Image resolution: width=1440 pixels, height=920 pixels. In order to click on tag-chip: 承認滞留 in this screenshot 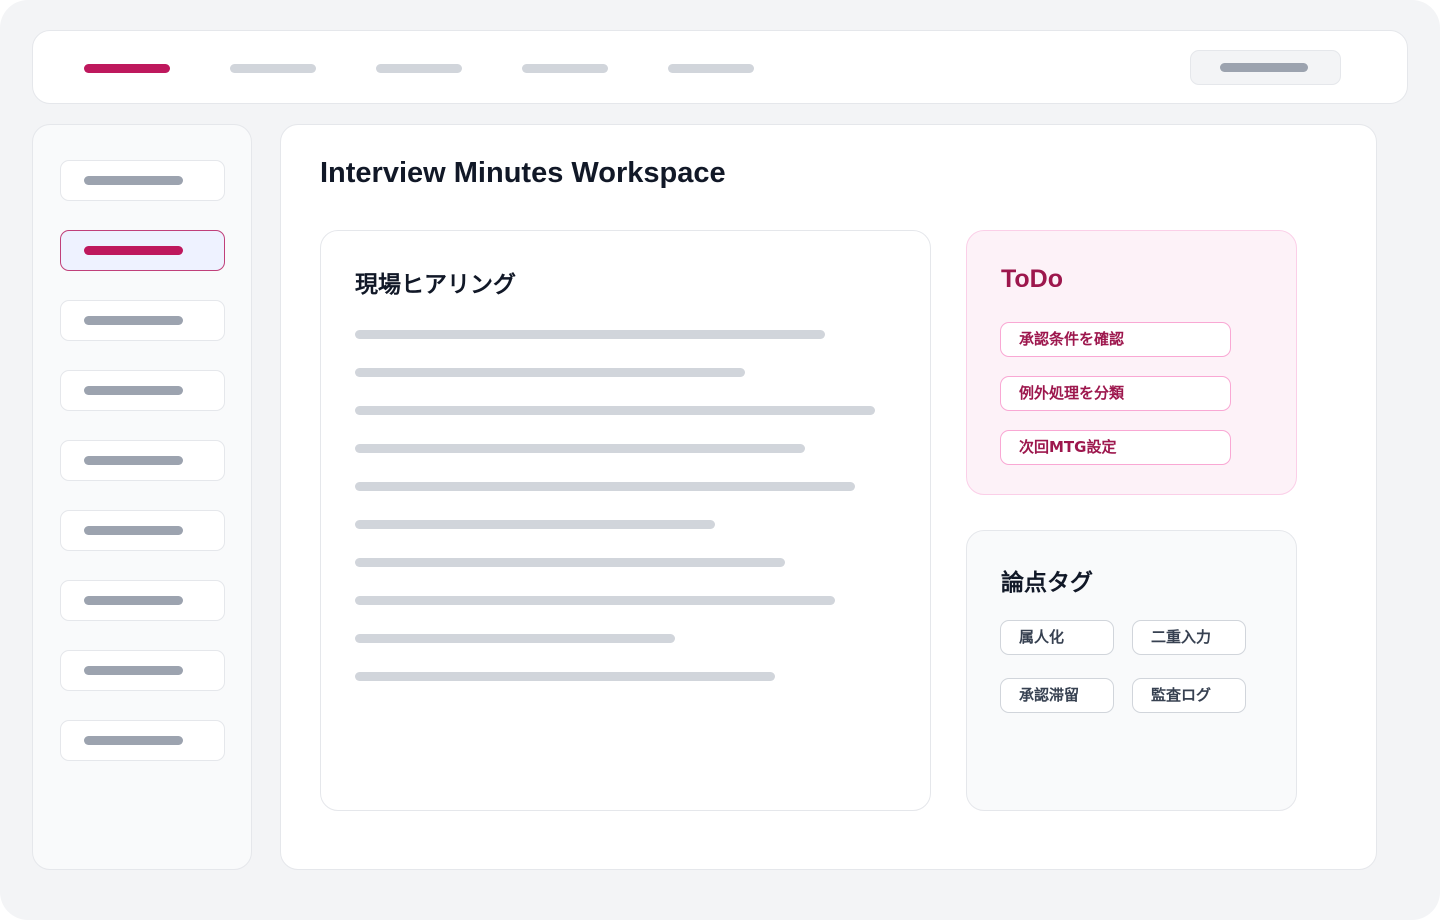, I will do `click(1057, 695)`.